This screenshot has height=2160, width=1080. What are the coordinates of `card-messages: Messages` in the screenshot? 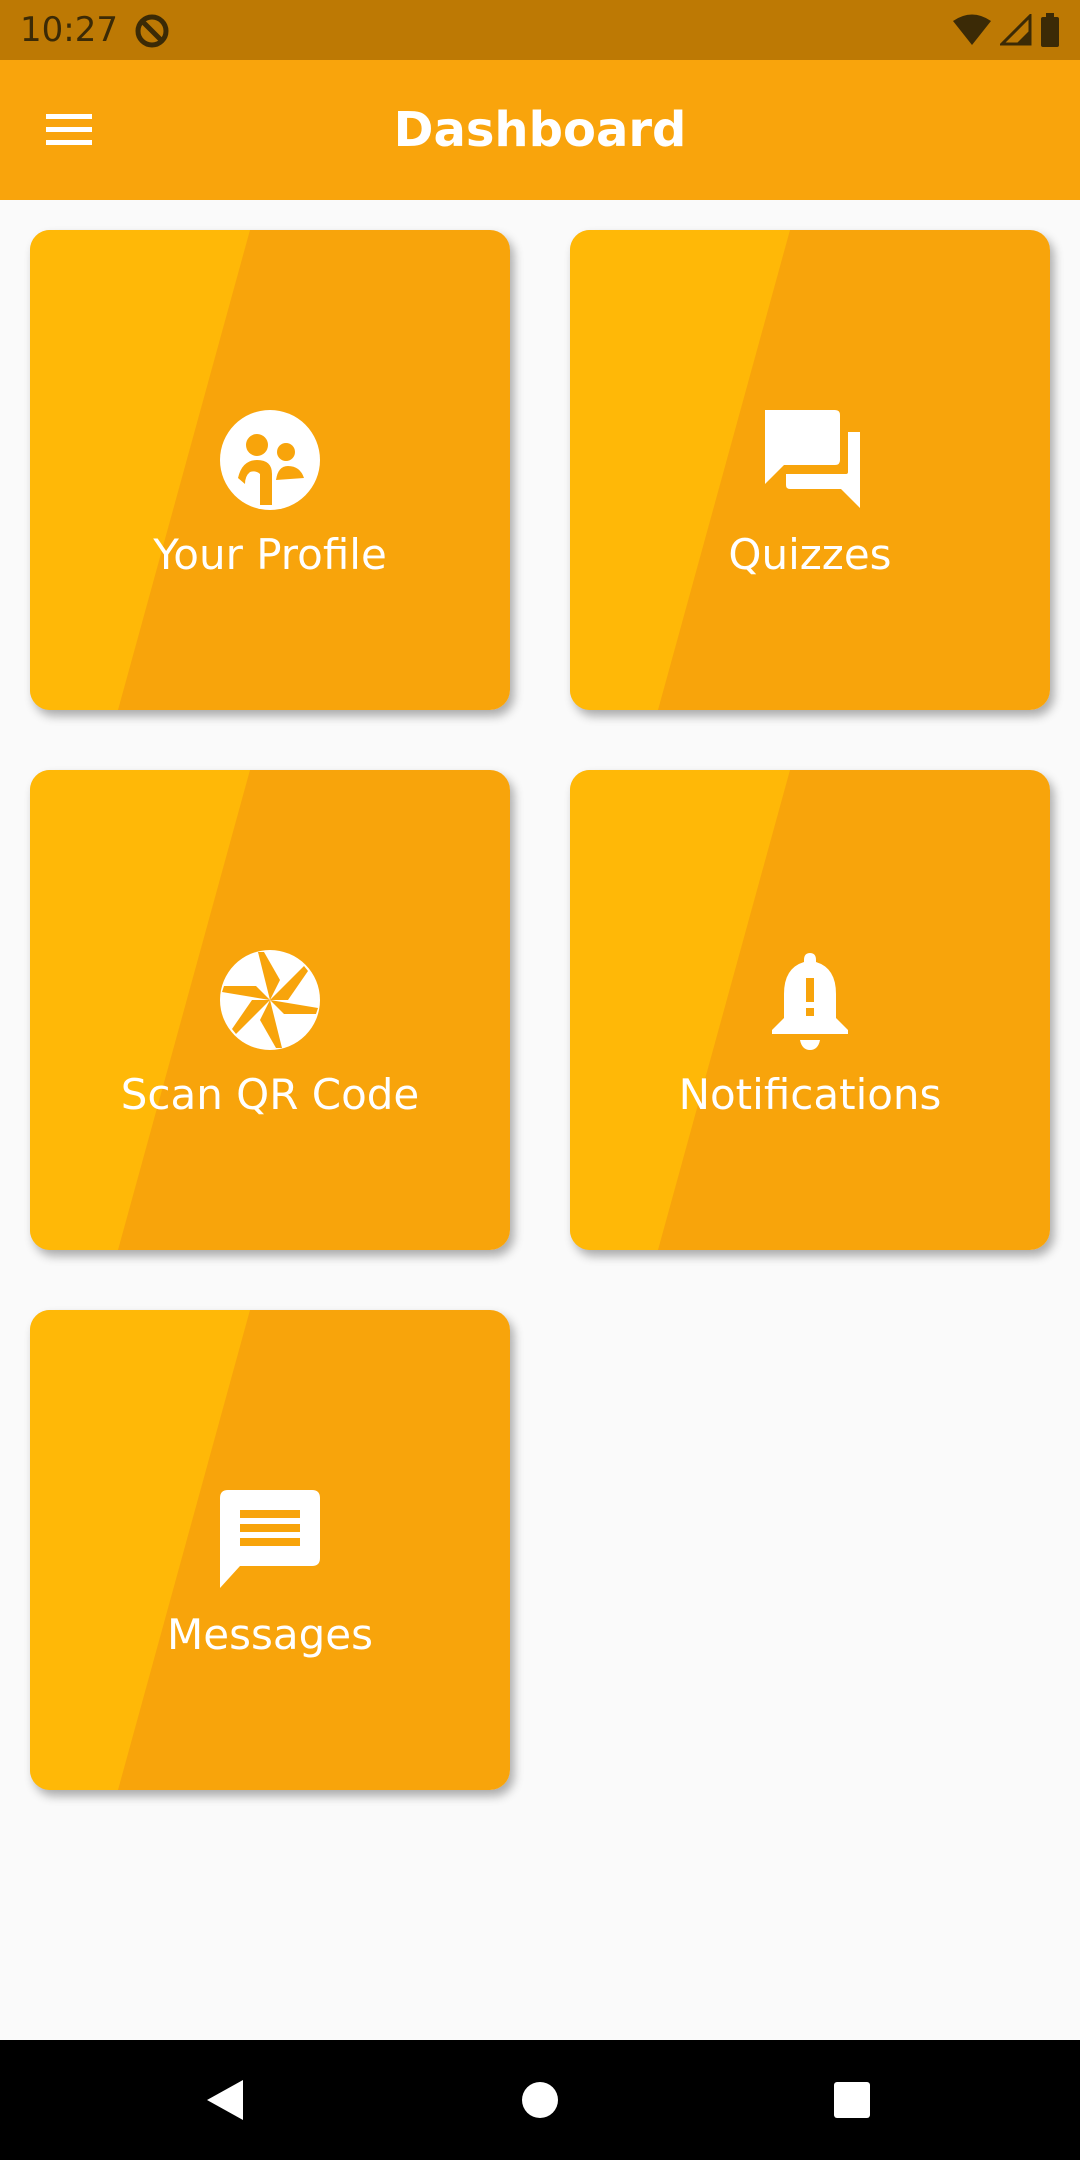 It's located at (270, 1550).